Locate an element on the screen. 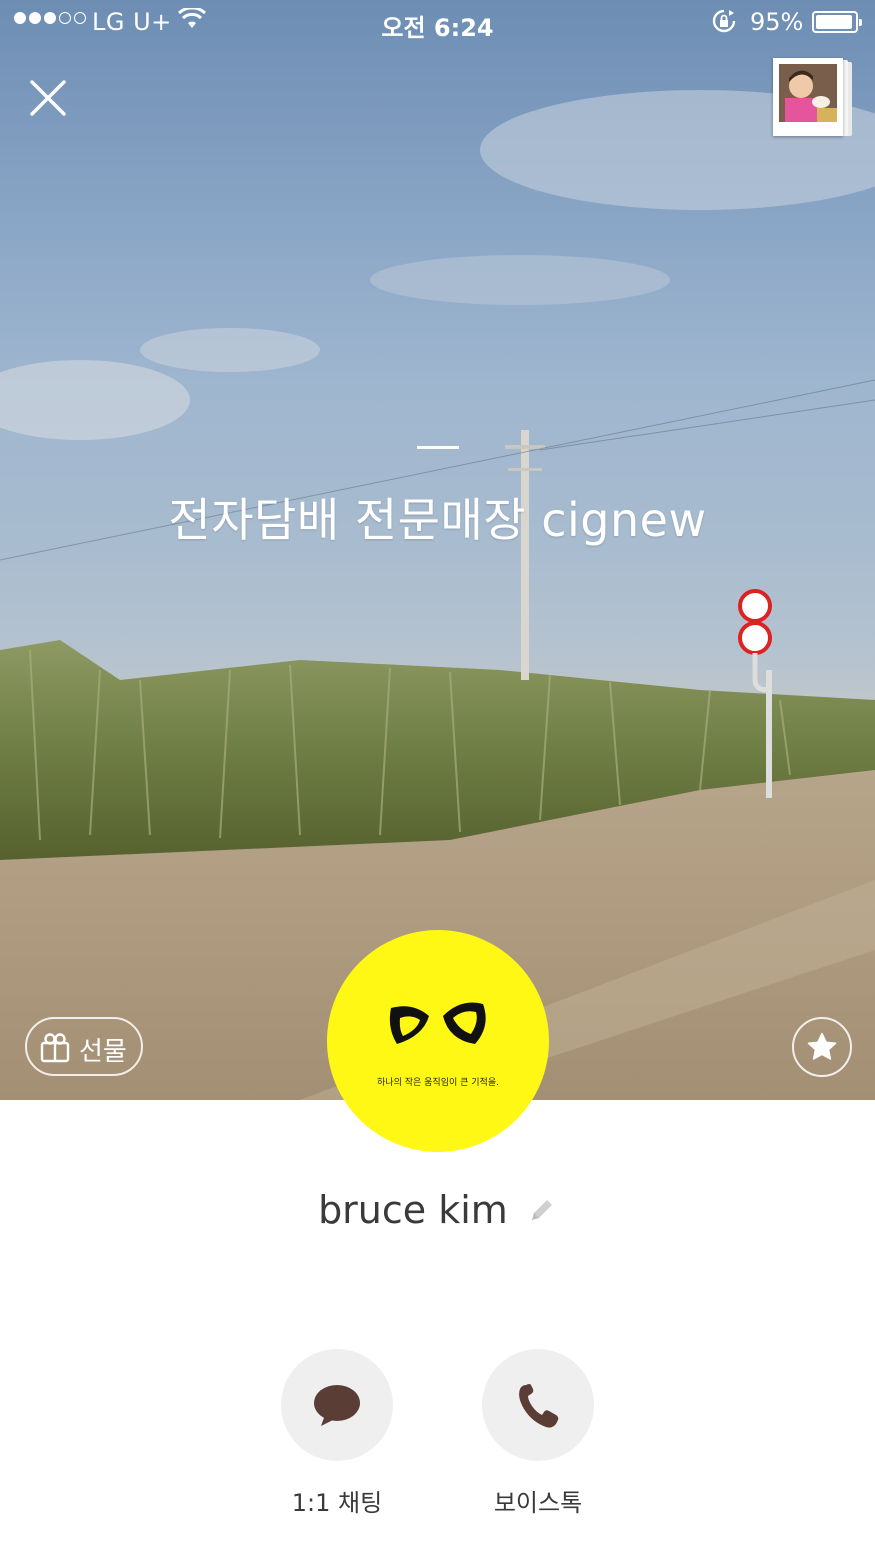 The image size is (875, 1556). chat-label: 1:1 채팅 is located at coordinates (337, 1503).